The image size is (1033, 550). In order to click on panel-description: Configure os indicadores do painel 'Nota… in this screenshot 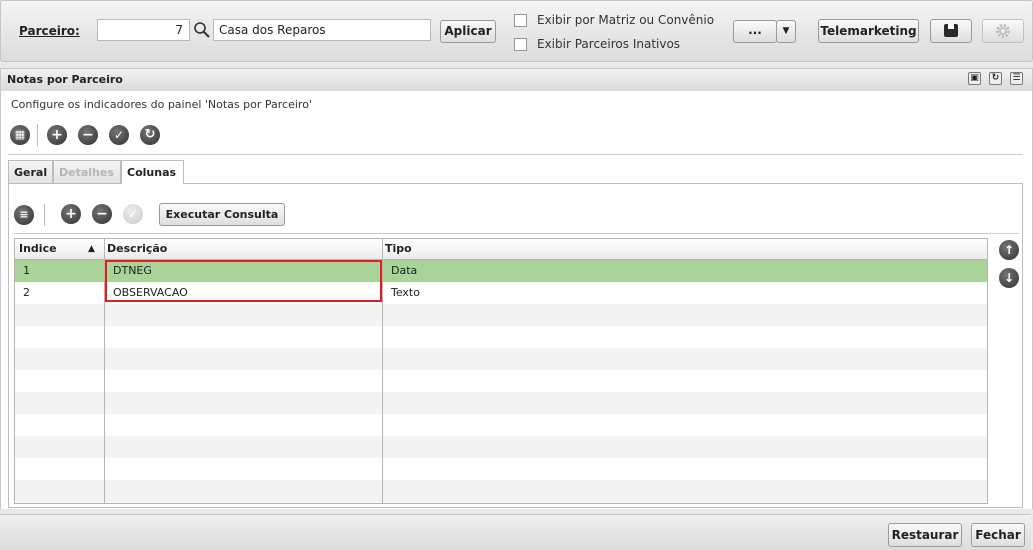, I will do `click(161, 104)`.